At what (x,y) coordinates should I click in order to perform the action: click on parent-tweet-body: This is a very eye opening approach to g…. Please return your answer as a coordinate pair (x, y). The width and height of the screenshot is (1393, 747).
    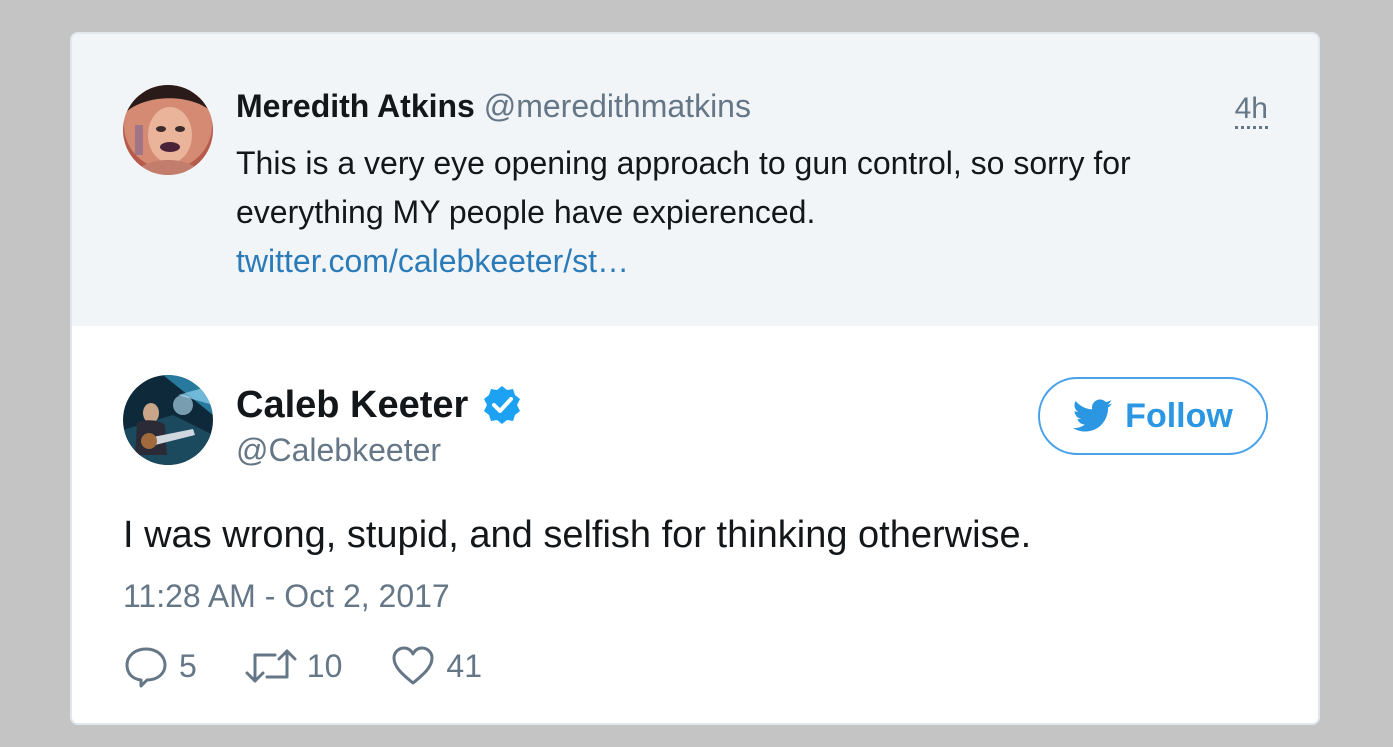
    Looking at the image, I should click on (683, 187).